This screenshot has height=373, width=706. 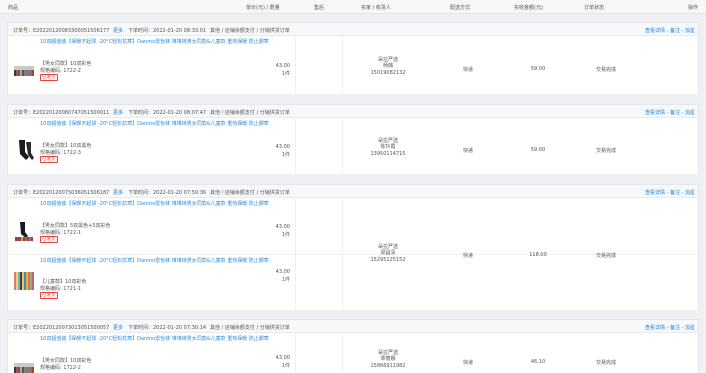 What do you see at coordinates (388, 147) in the screenshot?
I see `buyer-info: 朵拉严选 陈玲霞 13950114715` at bounding box center [388, 147].